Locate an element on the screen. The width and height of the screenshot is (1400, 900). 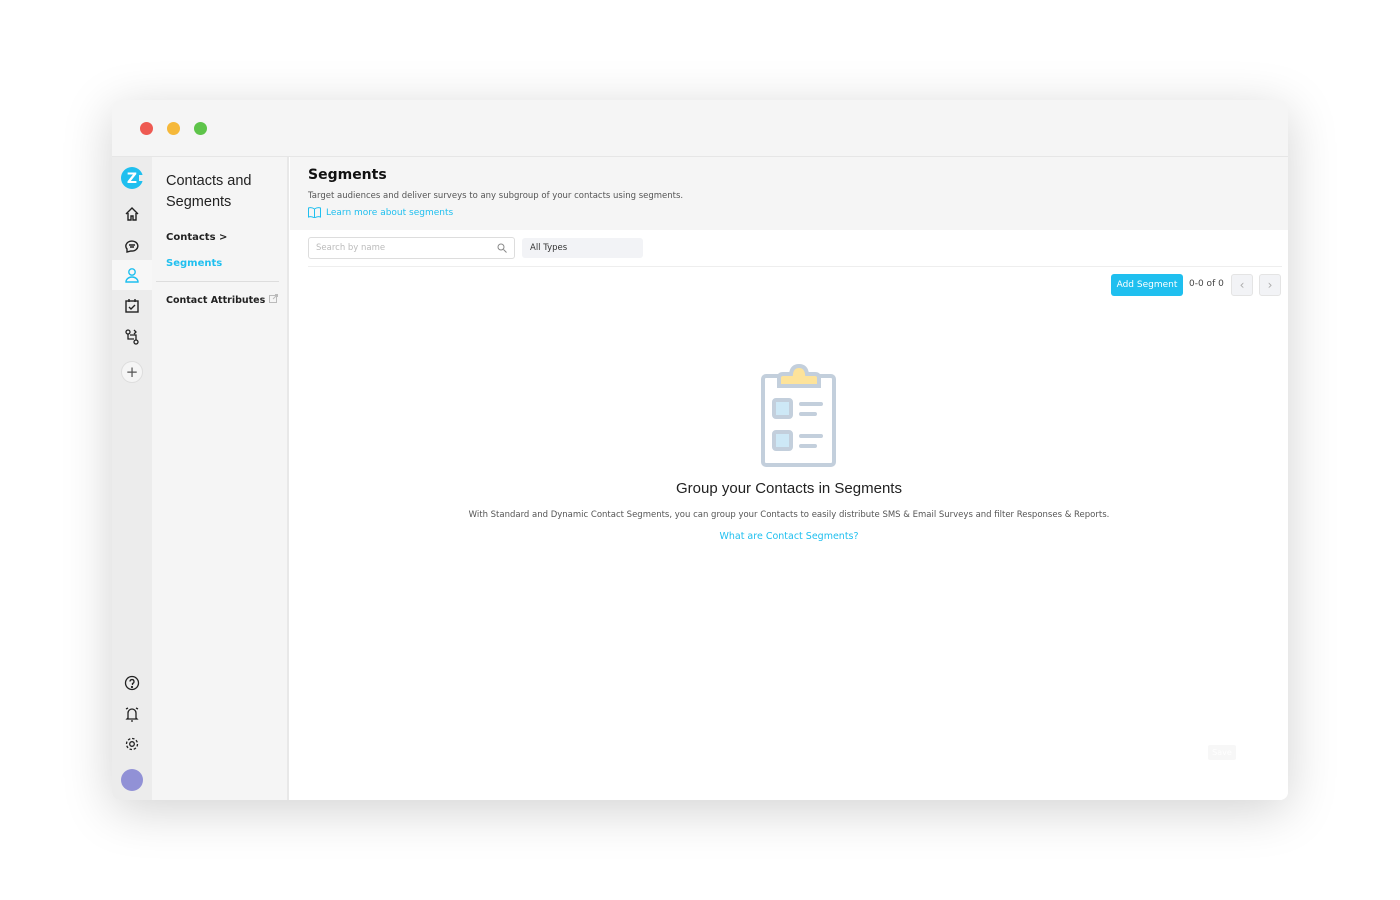
gear-icon is located at coordinates (132, 744).